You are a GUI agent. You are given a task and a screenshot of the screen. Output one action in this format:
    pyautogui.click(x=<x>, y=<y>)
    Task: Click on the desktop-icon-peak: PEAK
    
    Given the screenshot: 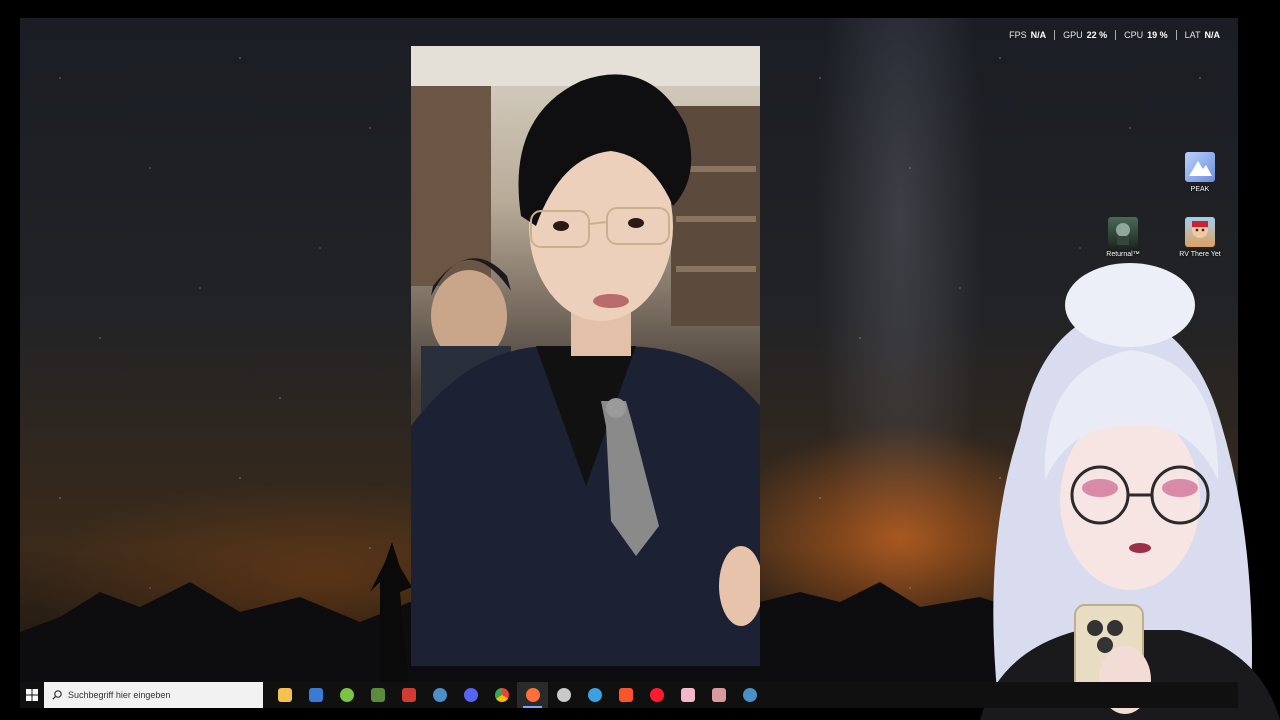 What is the action you would take?
    pyautogui.click(x=1200, y=173)
    